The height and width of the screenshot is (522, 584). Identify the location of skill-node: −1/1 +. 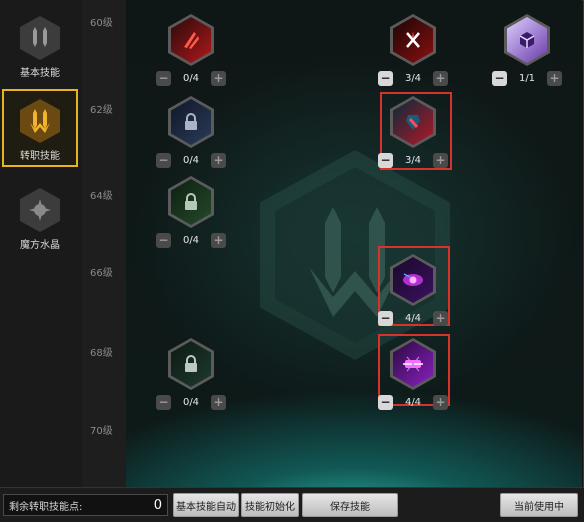
(527, 54).